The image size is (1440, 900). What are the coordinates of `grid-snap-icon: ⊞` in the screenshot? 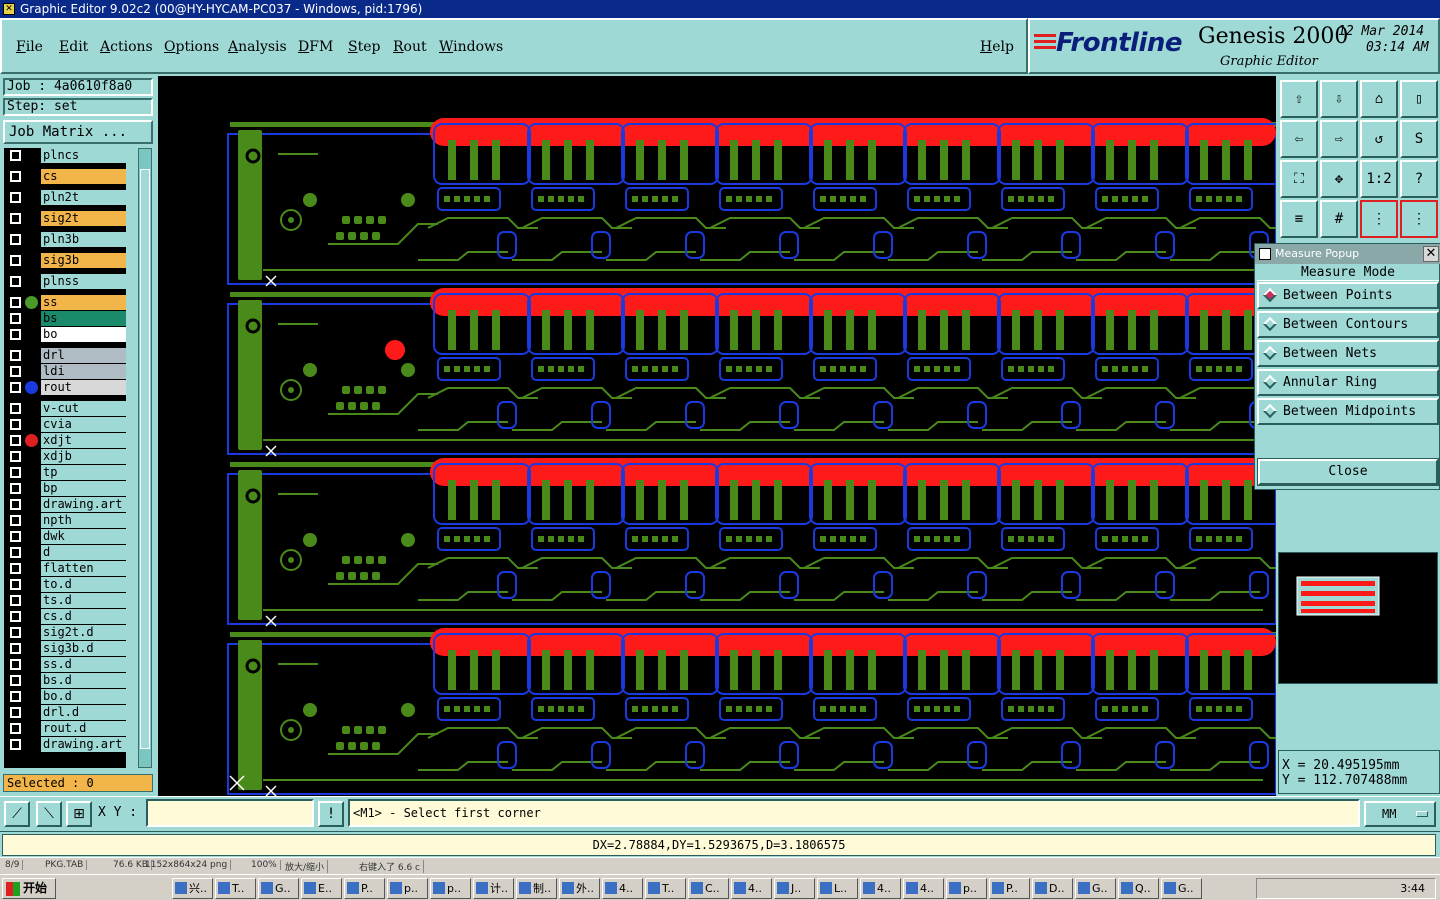 It's located at (79, 814).